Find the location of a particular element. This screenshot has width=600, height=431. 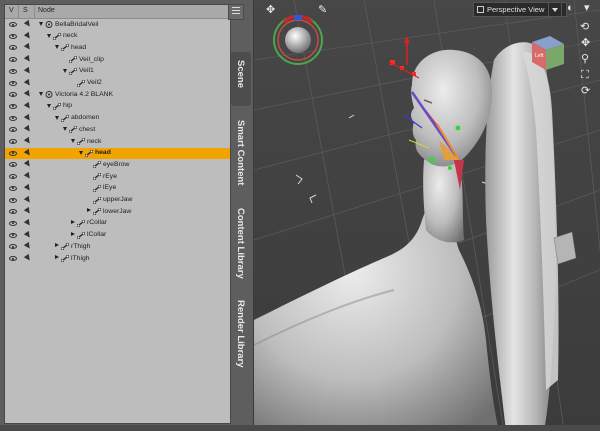

reset-view-icon: ⟳ is located at coordinates (585, 91).